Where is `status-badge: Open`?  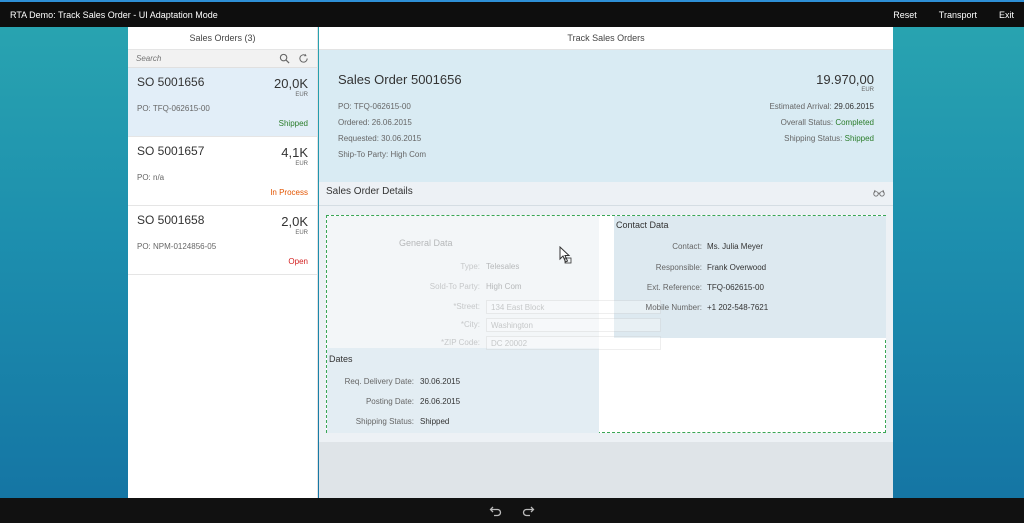 status-badge: Open is located at coordinates (298, 261).